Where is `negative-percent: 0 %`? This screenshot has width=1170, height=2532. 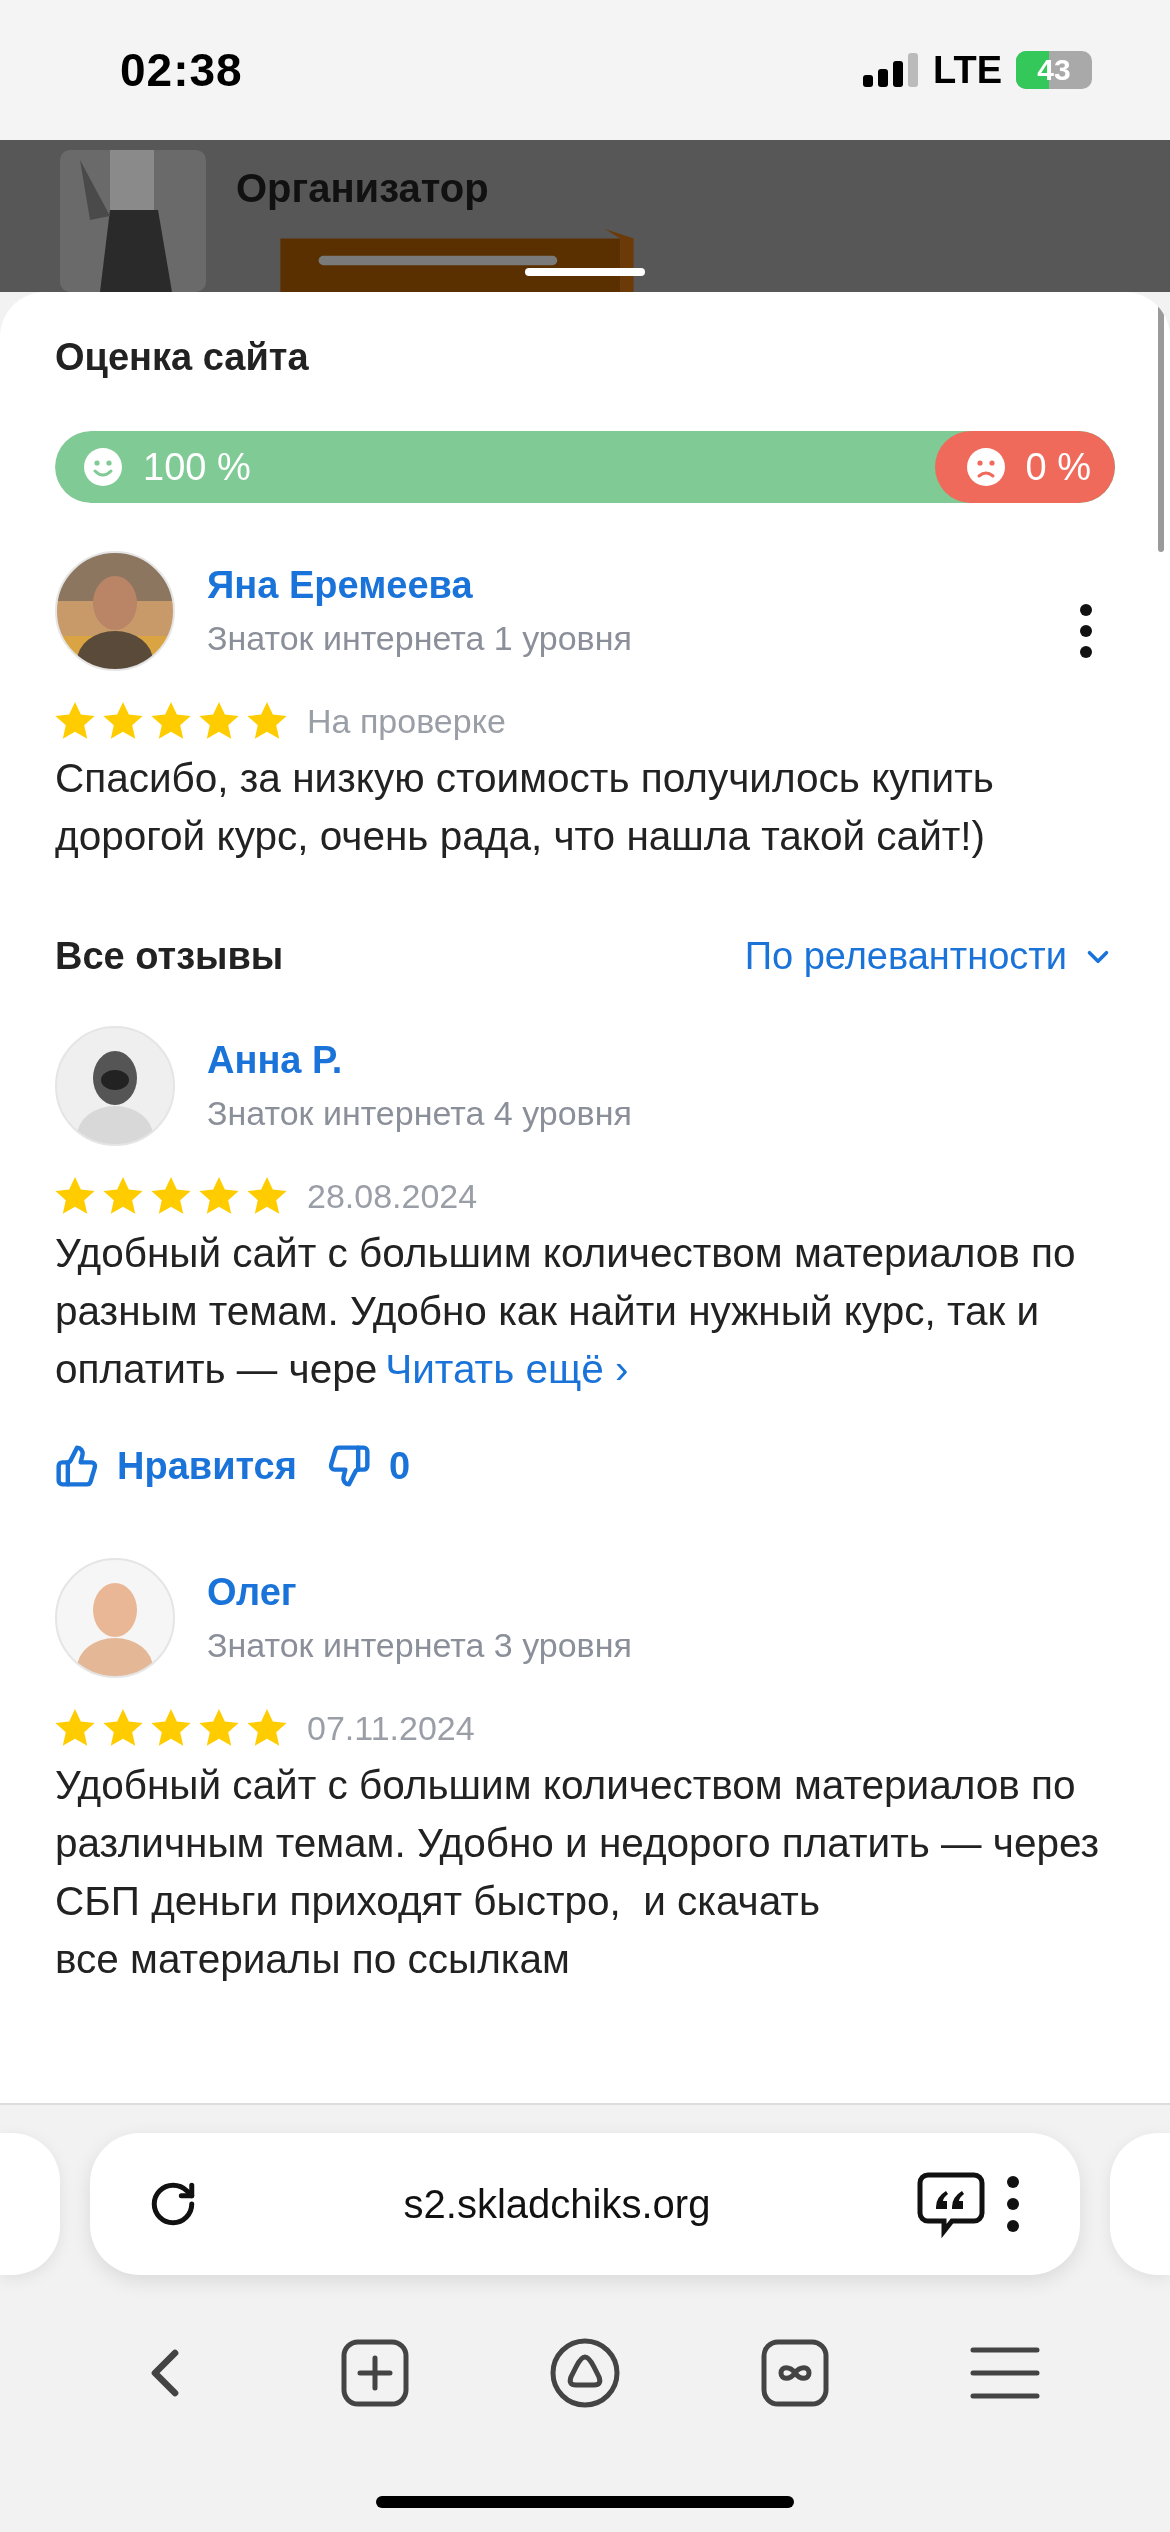
negative-percent: 0 % is located at coordinates (1058, 467).